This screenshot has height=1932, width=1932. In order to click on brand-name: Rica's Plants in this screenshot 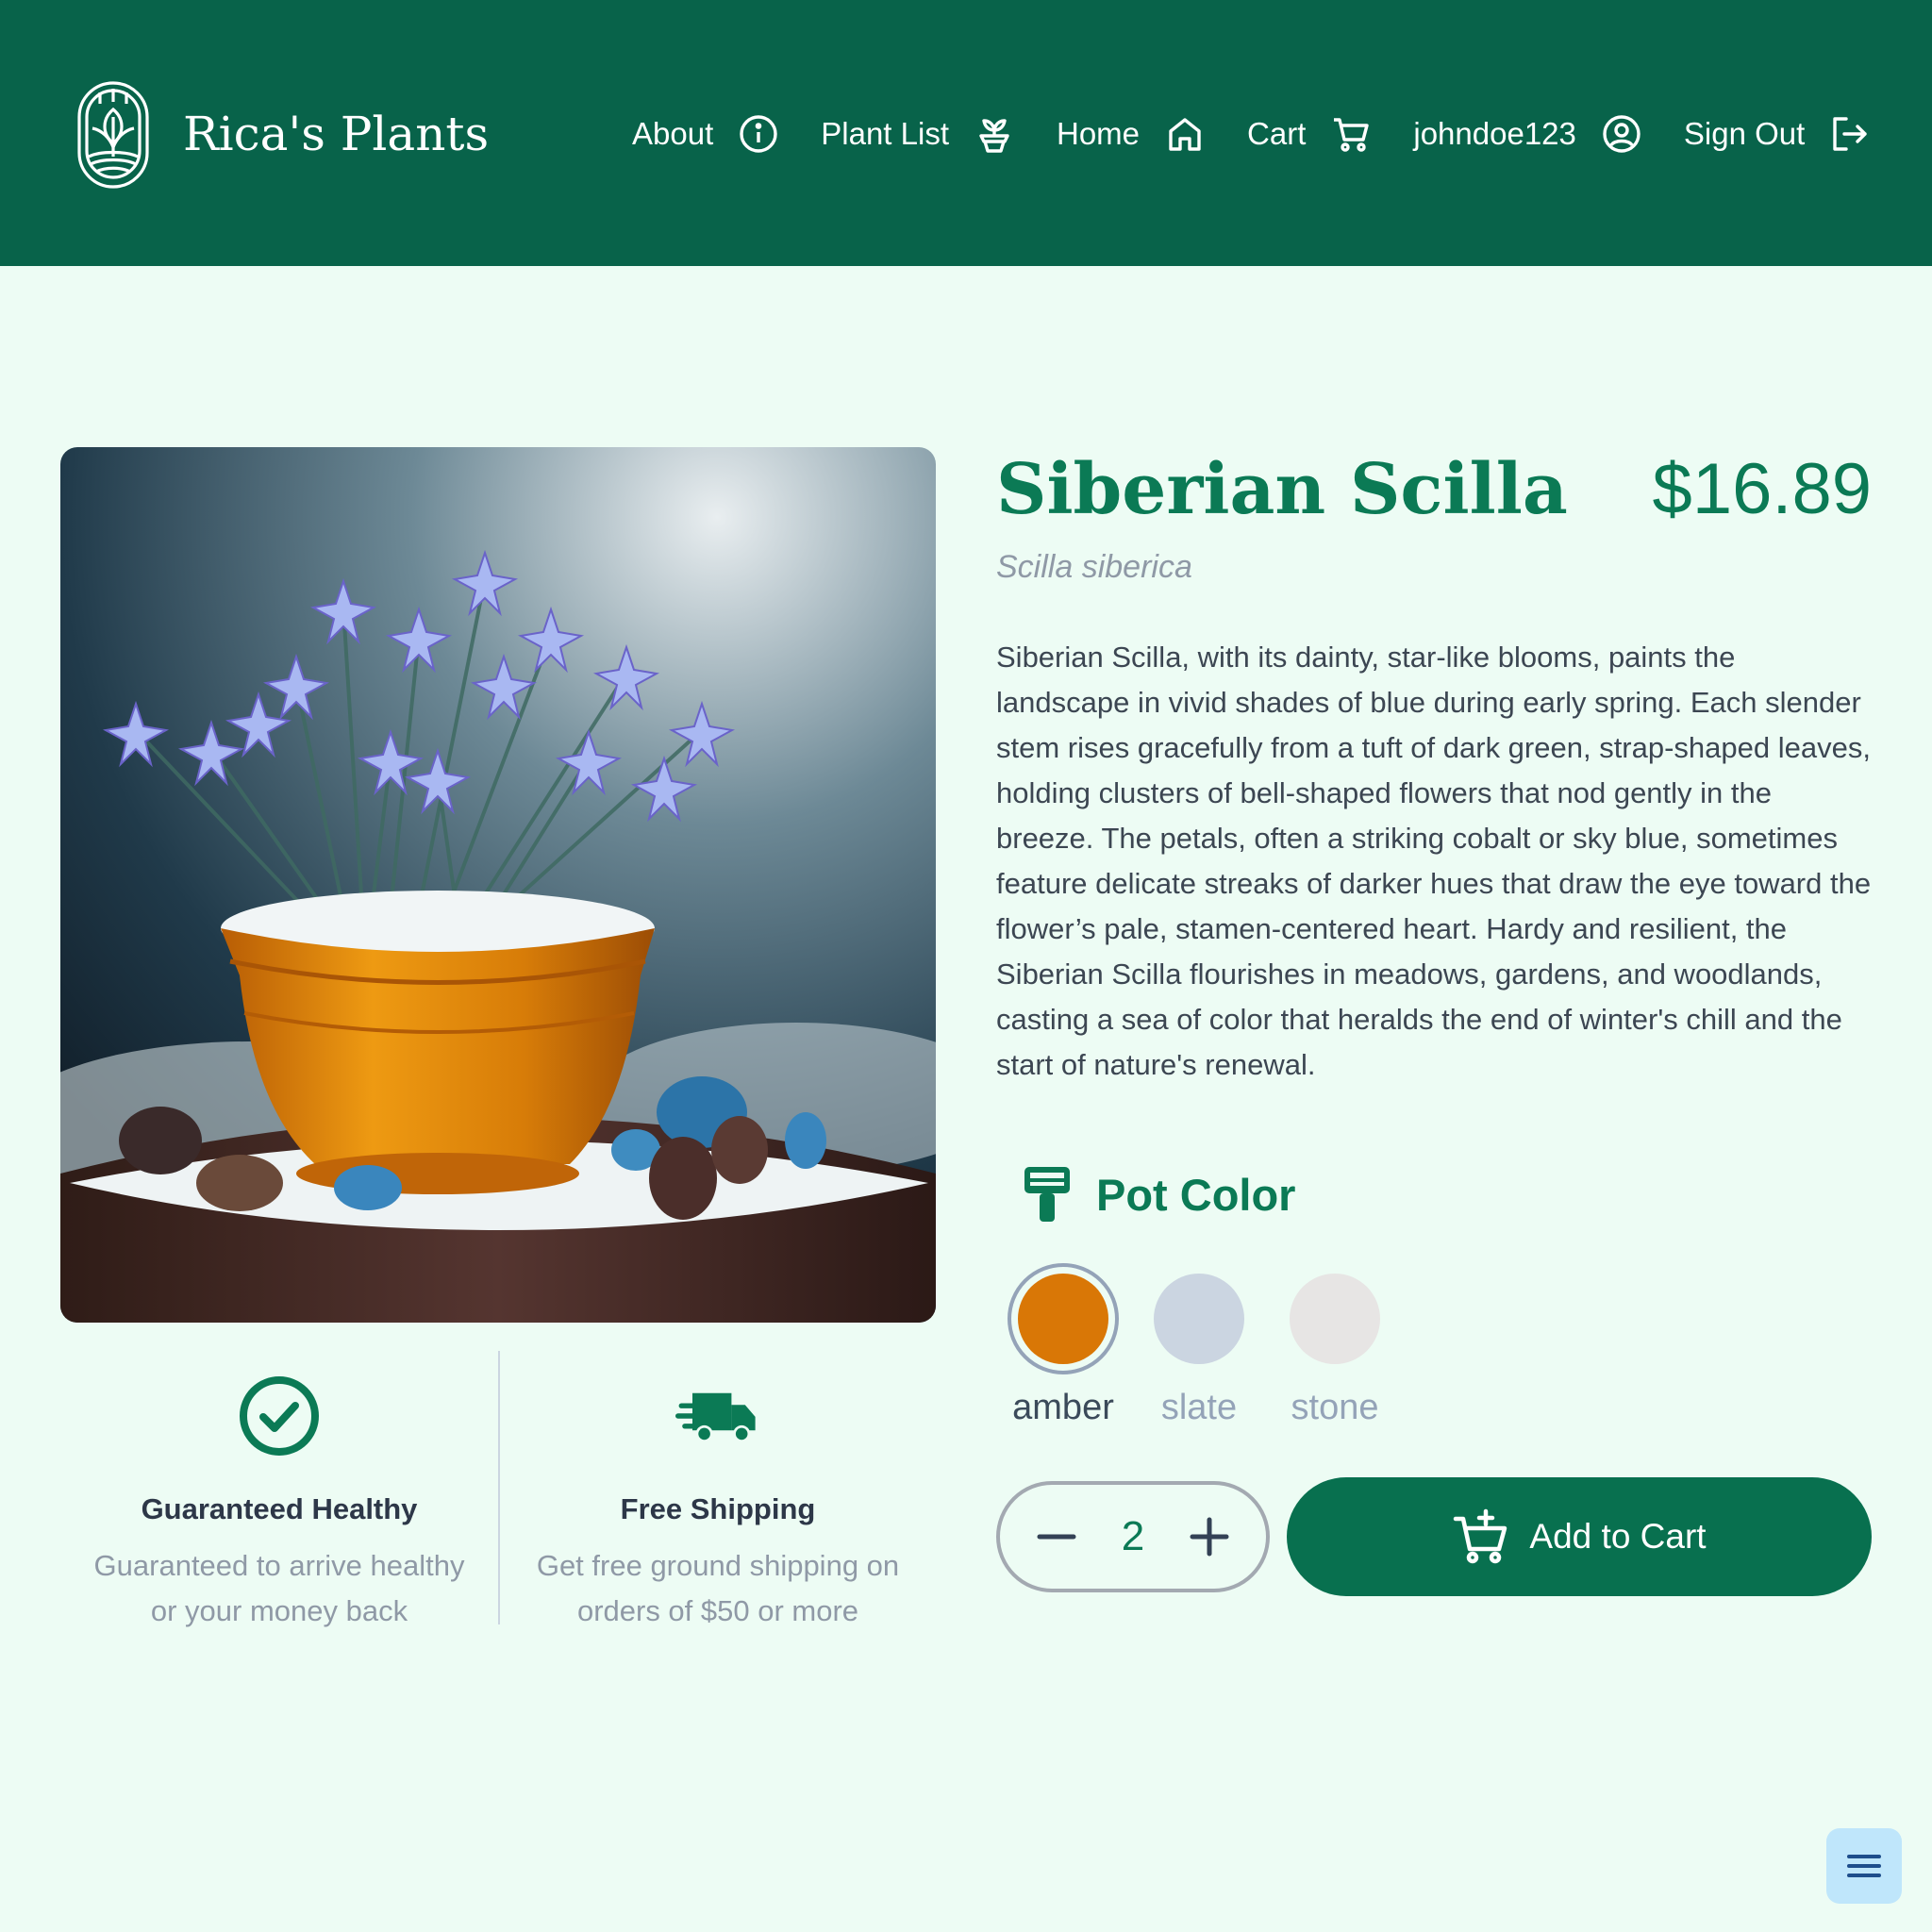, I will do `click(336, 134)`.